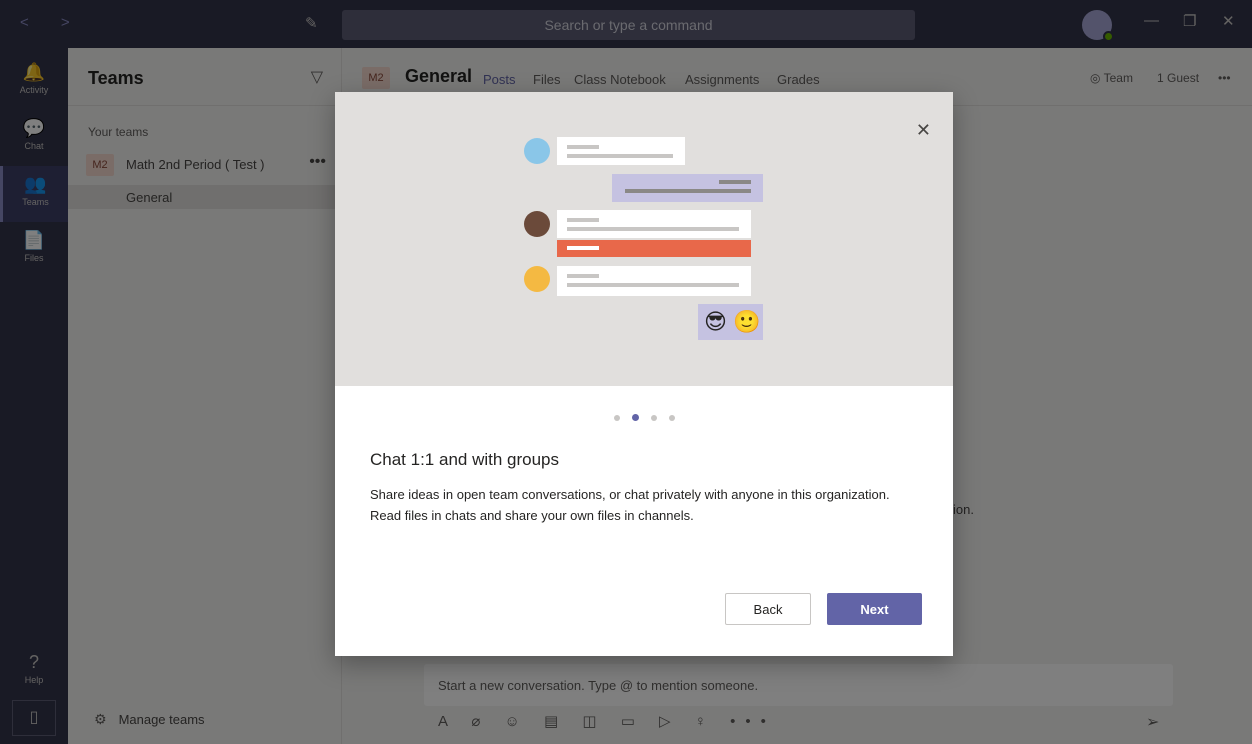 This screenshot has width=1252, height=744. Describe the element at coordinates (465, 459) in the screenshot. I see `dialog-title: Chat 1:1 and with groups` at that location.